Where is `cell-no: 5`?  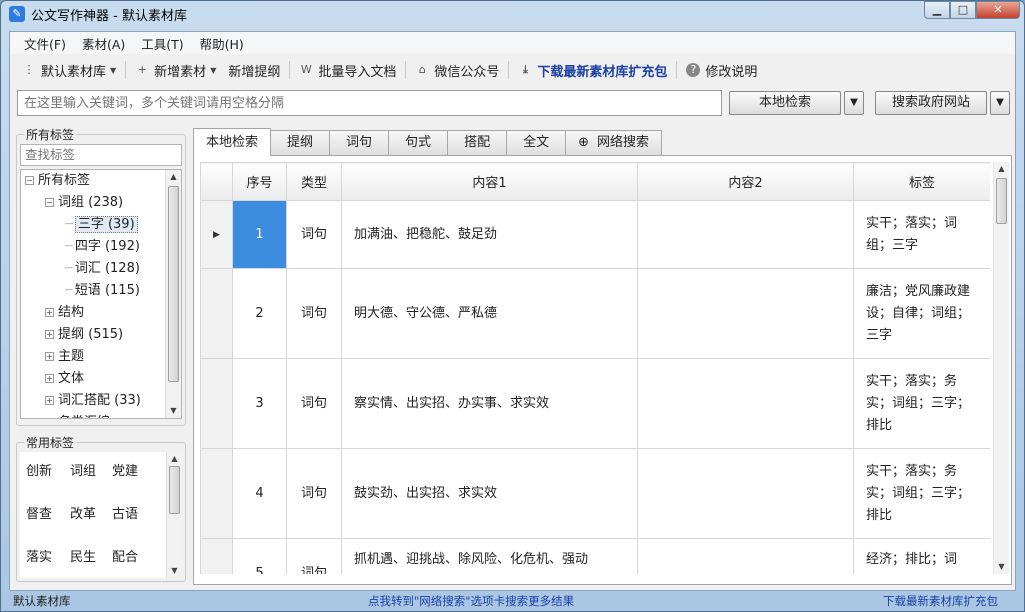
cell-no: 5 is located at coordinates (259, 556).